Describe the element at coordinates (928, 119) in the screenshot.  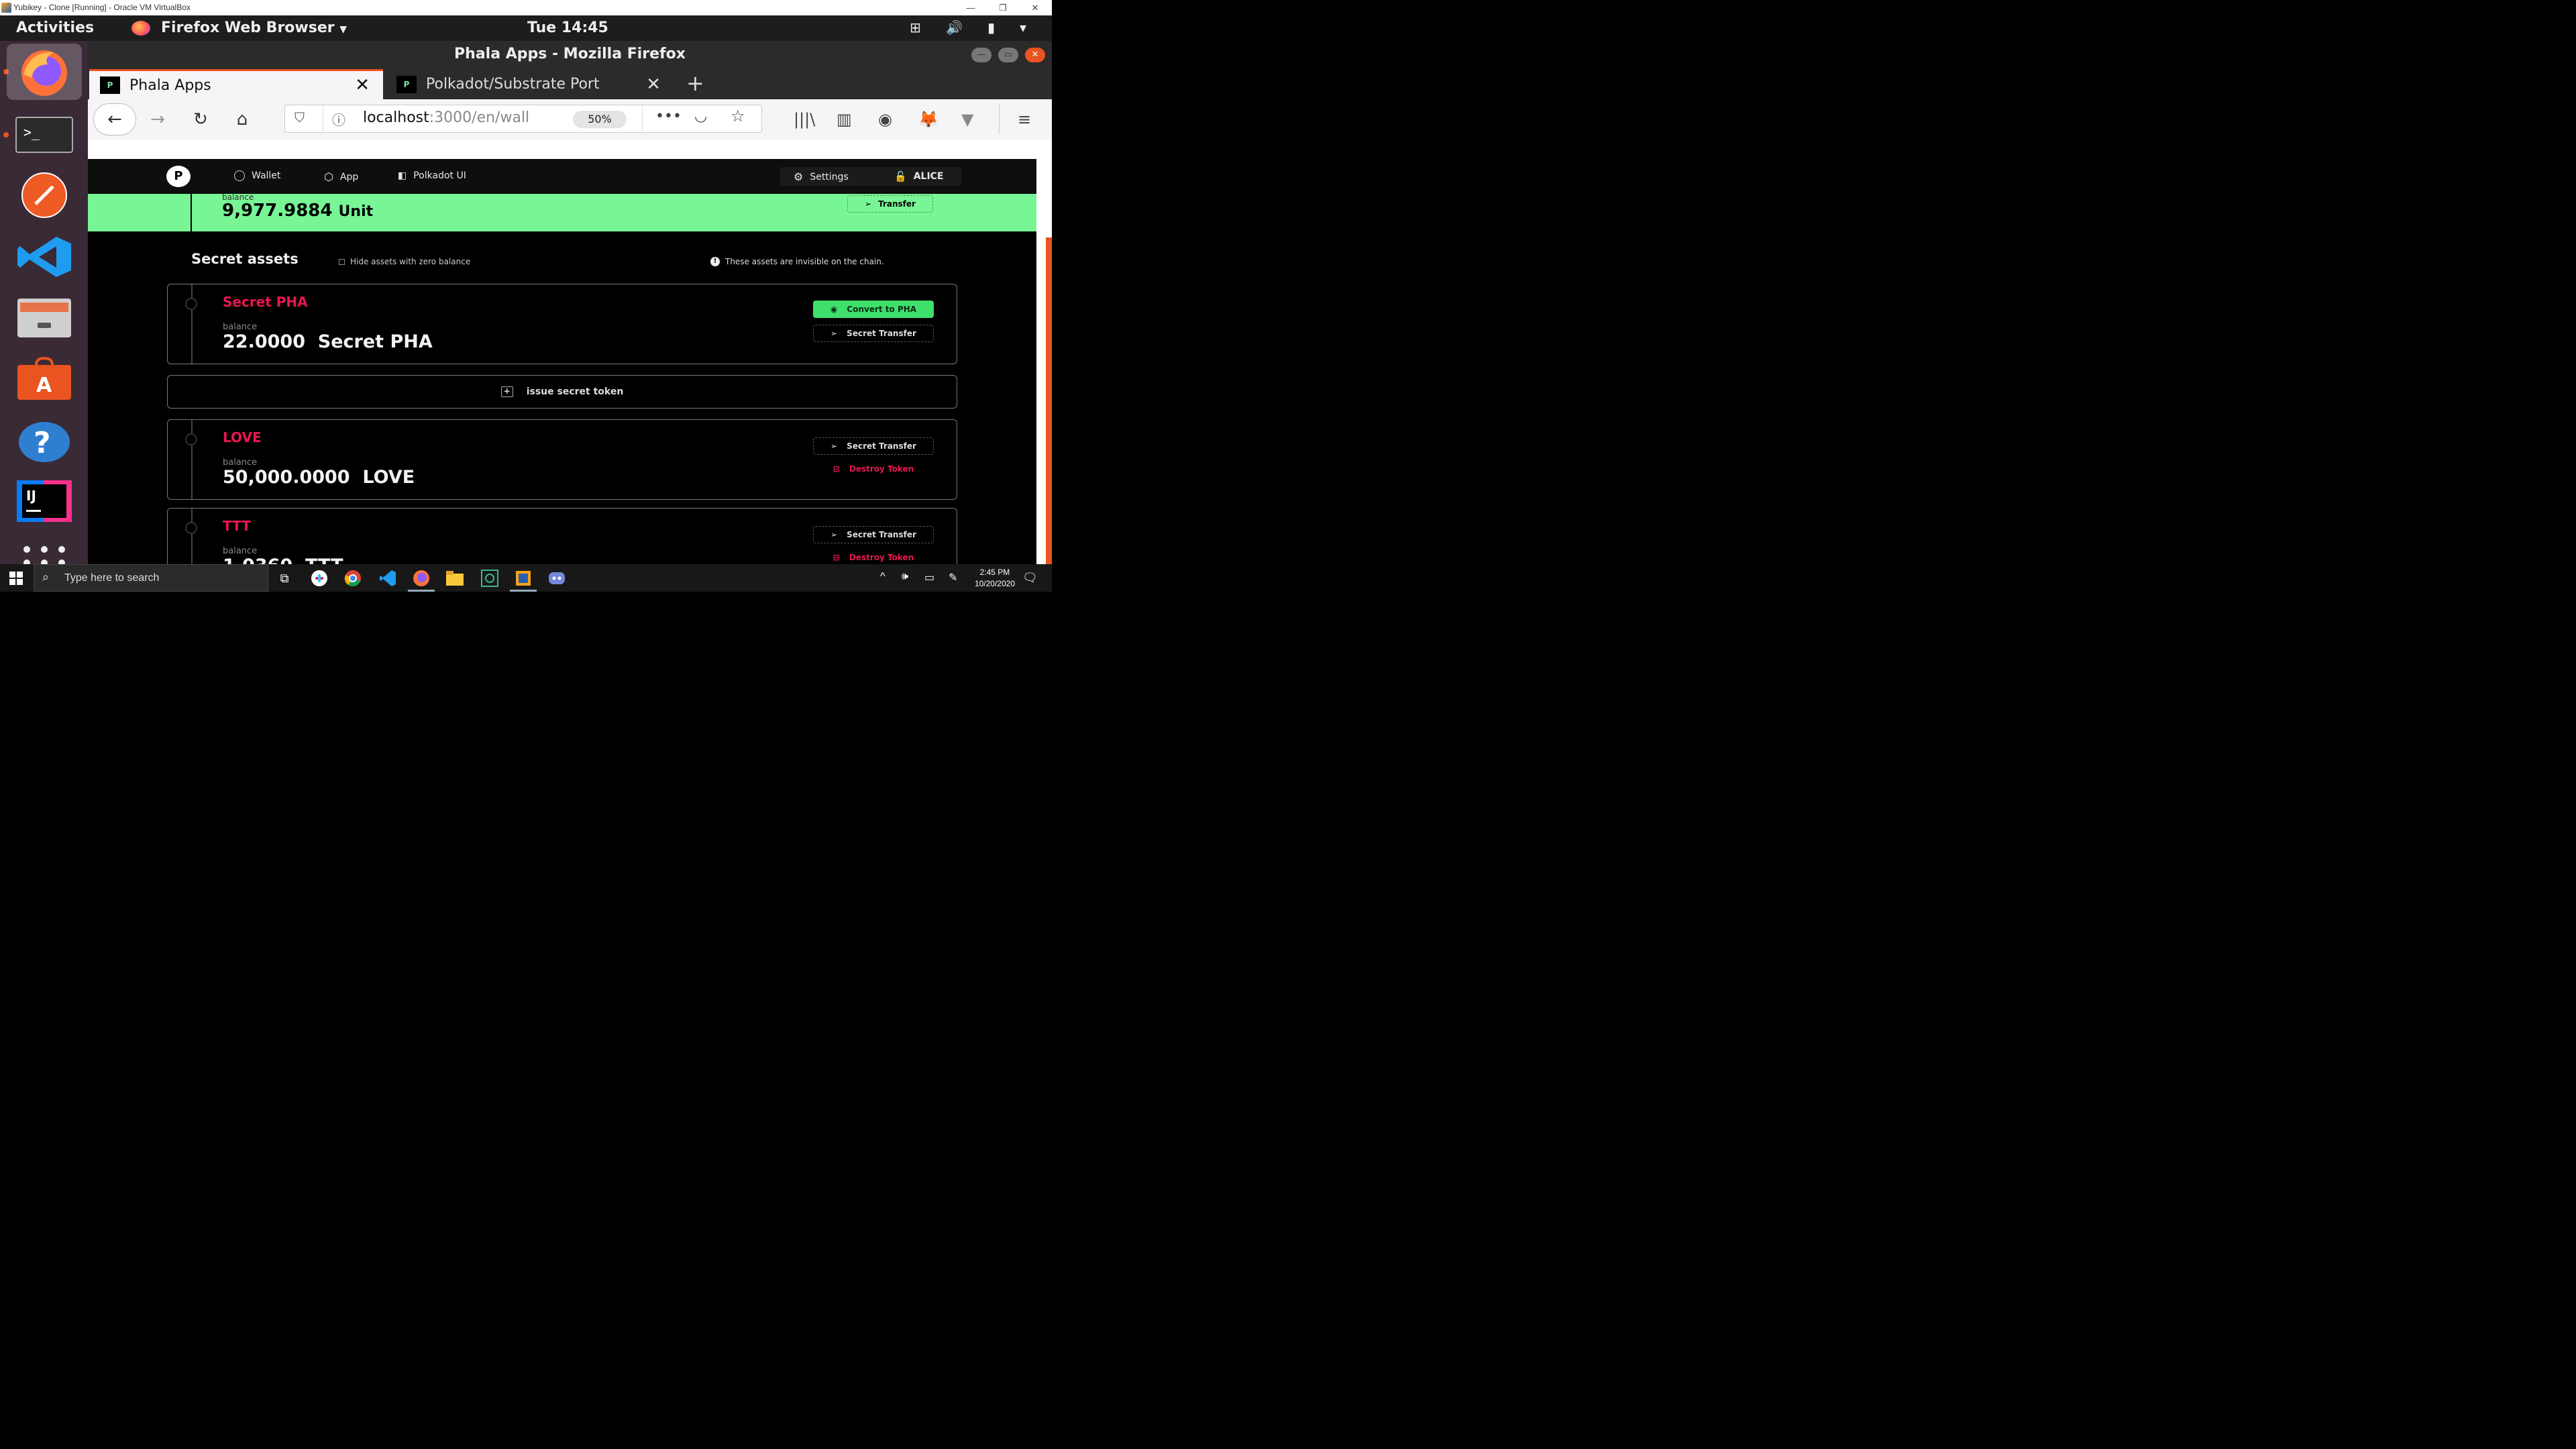
I see `metamask-icon: 🦊` at that location.